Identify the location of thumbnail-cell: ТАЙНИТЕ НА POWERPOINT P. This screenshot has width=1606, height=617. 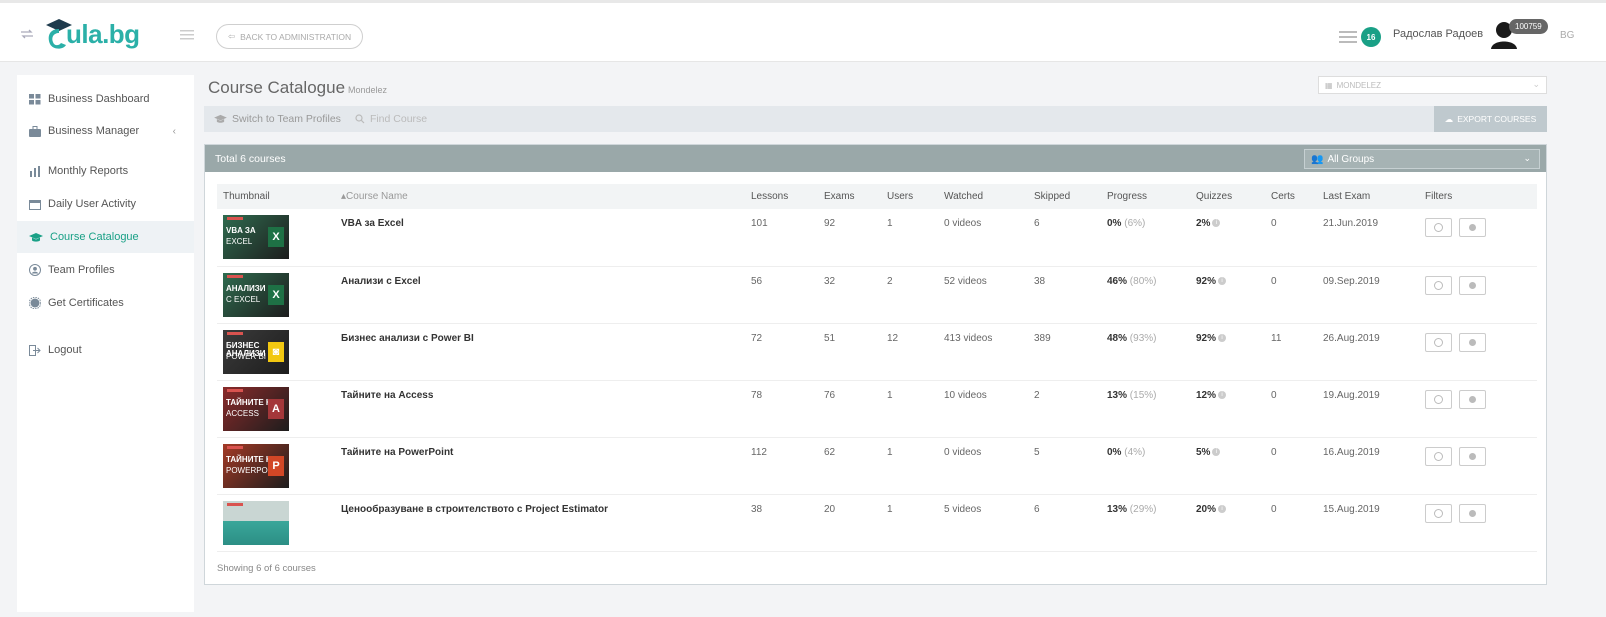
(276, 466).